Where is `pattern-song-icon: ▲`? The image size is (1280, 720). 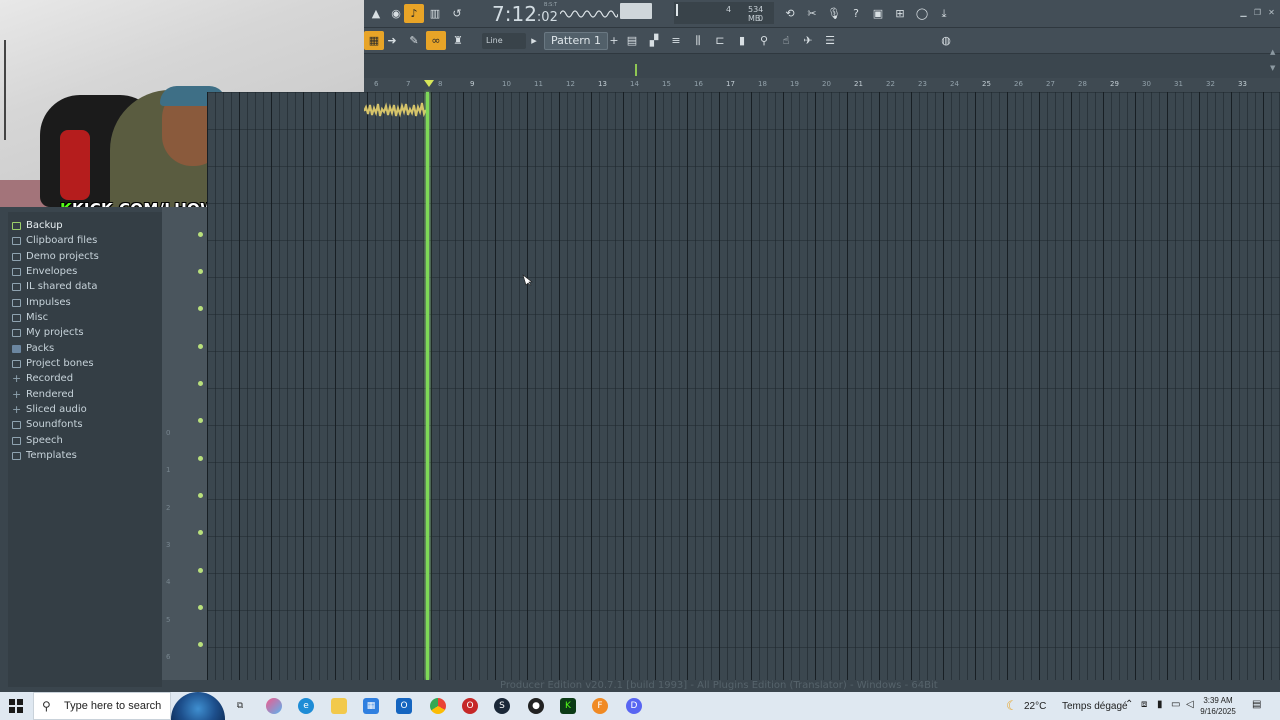 pattern-song-icon: ▲ is located at coordinates (376, 13).